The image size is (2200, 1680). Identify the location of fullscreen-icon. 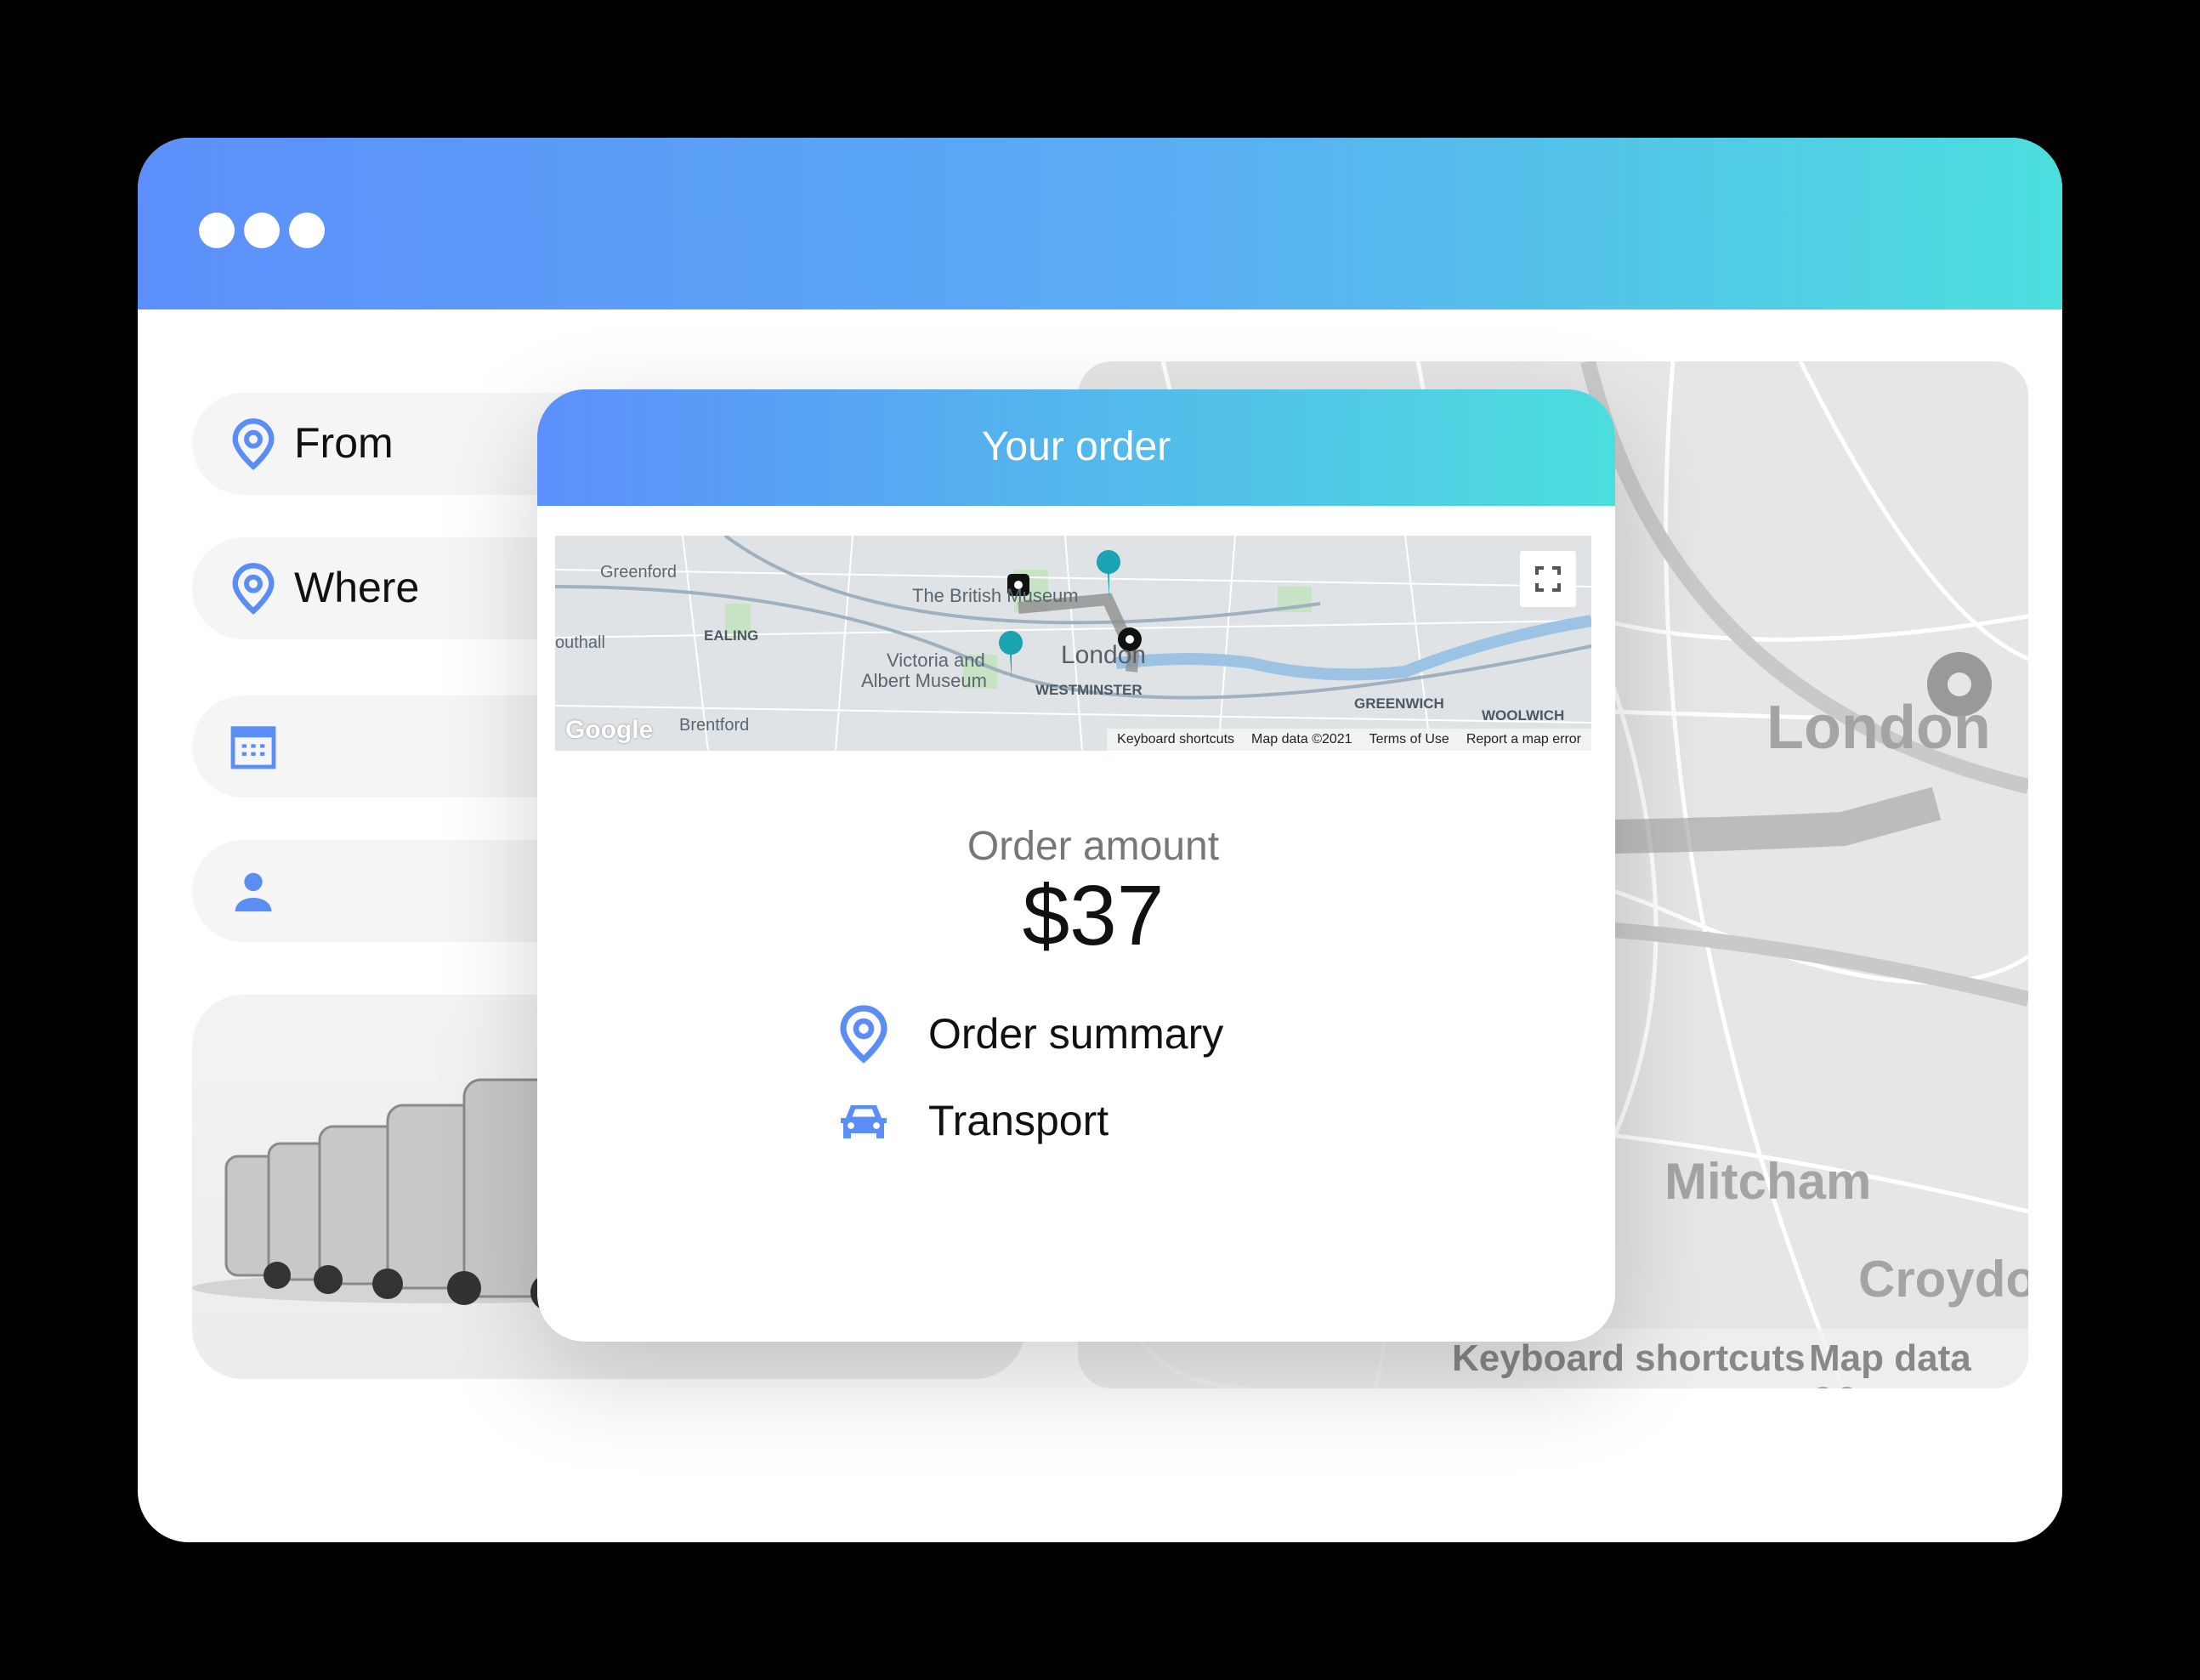
(1548, 579).